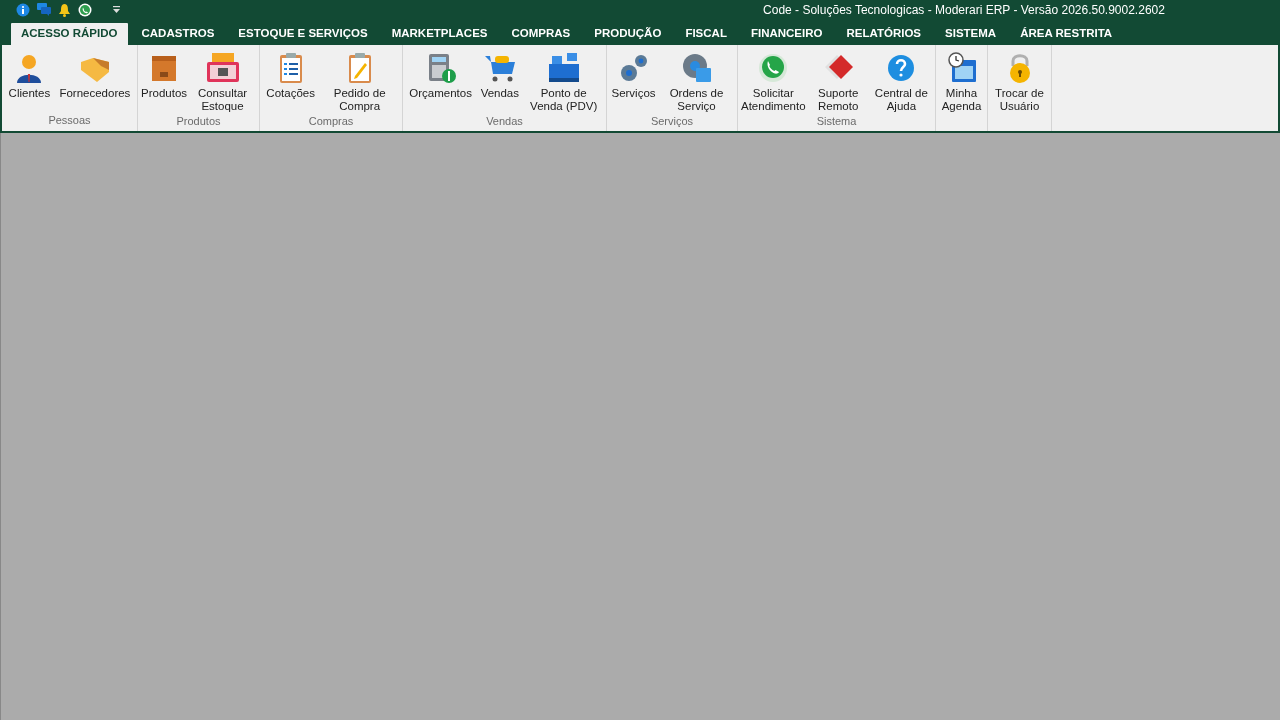 Image resolution: width=1280 pixels, height=720 pixels. Describe the element at coordinates (541, 34) in the screenshot. I see `ribbon-tab: COMPRAS` at that location.